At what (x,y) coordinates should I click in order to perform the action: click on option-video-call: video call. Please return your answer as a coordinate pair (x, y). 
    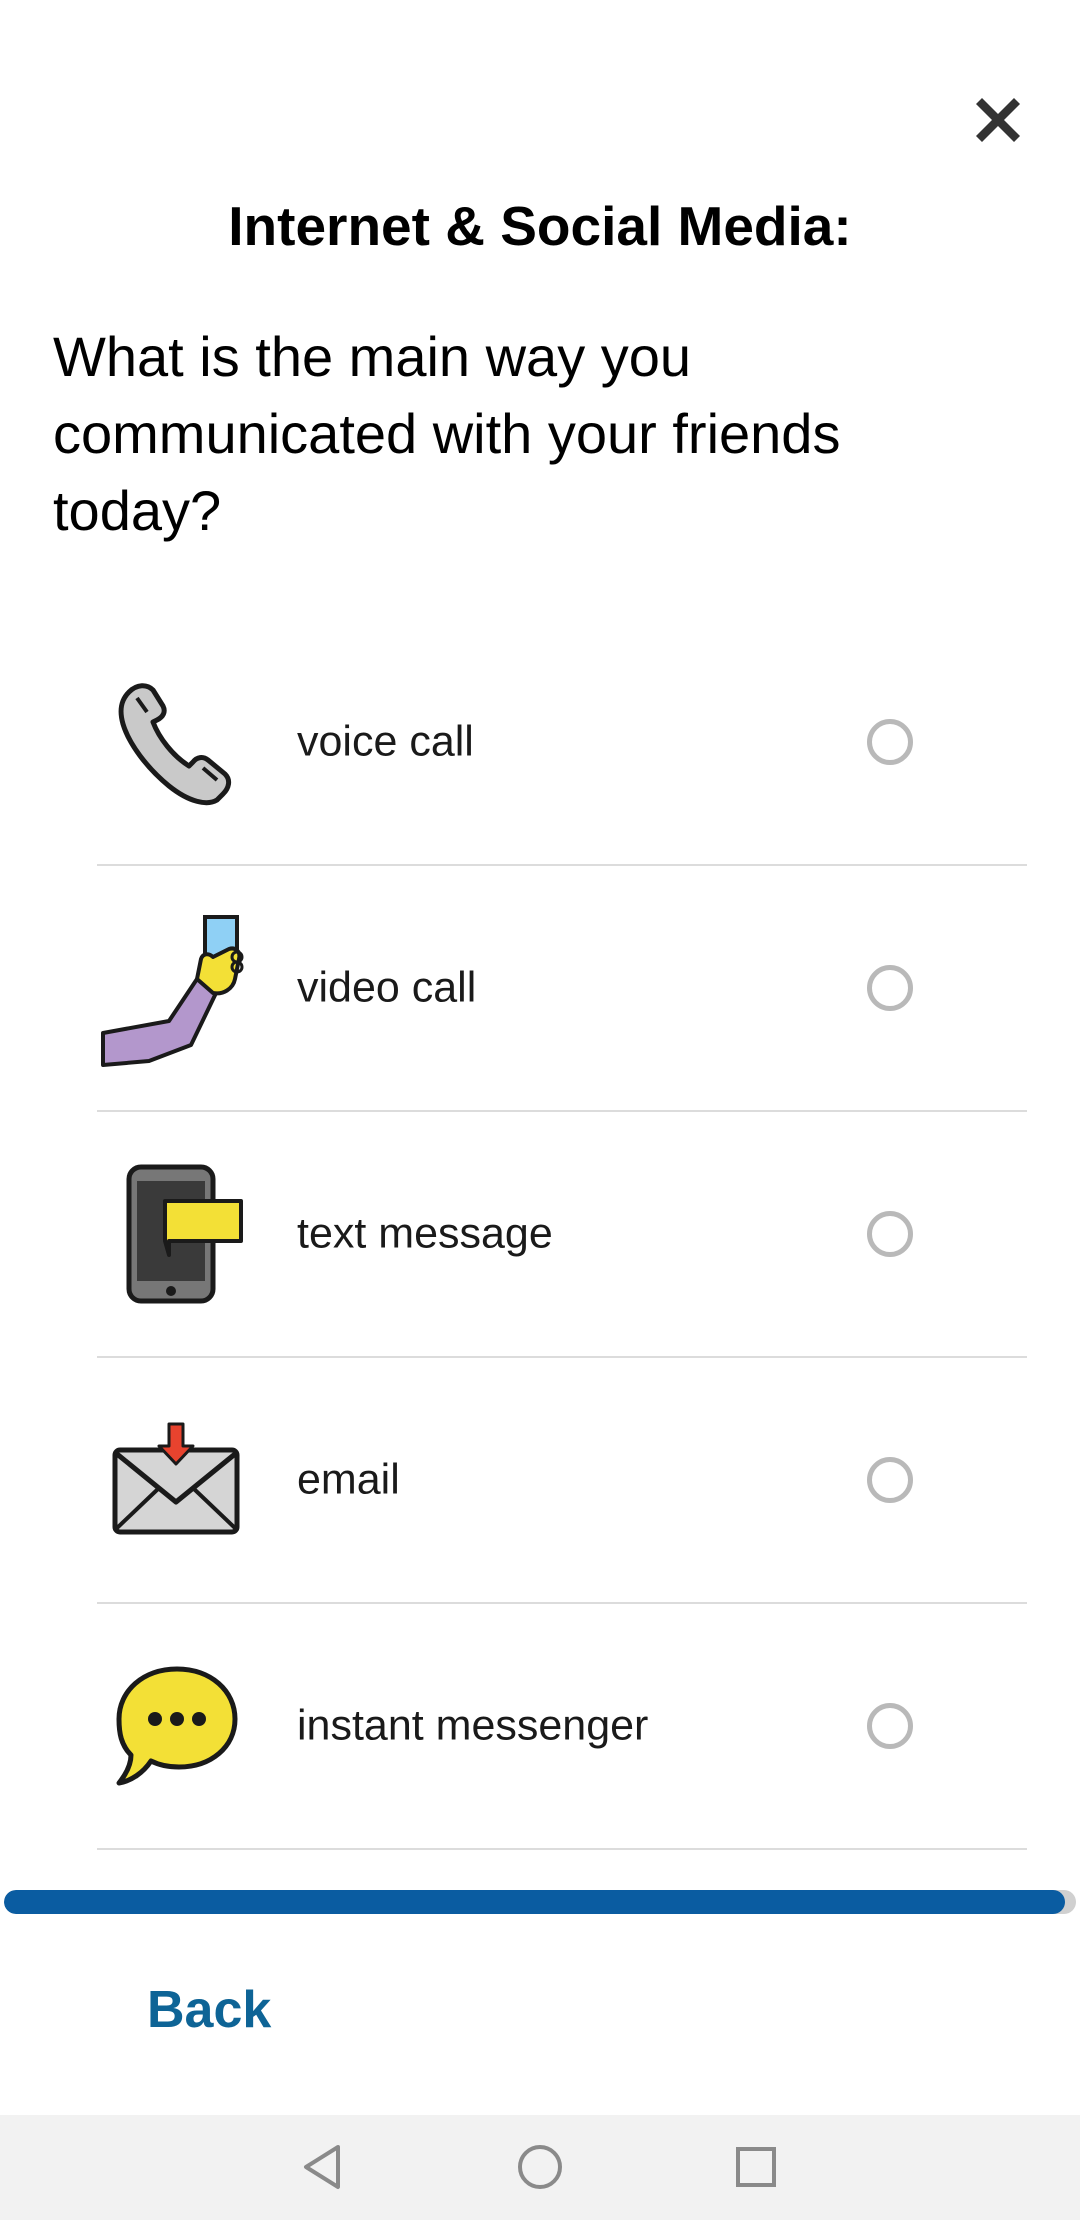
    Looking at the image, I should click on (562, 989).